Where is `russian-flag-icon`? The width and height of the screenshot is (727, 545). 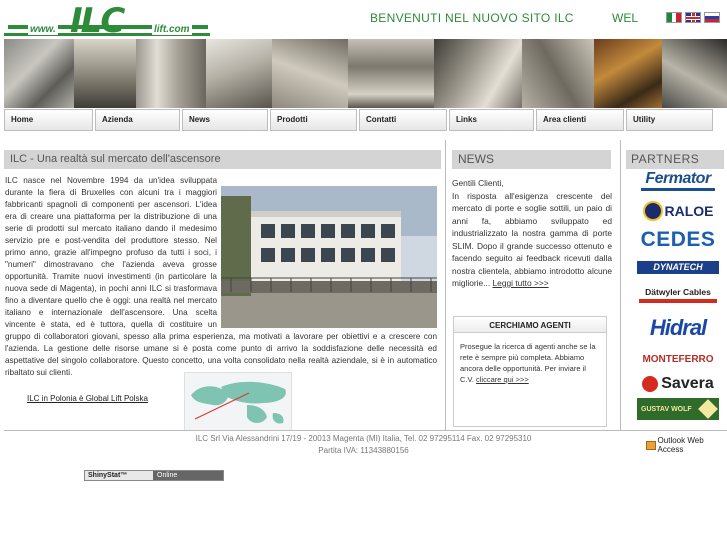
russian-flag-icon is located at coordinates (712, 17).